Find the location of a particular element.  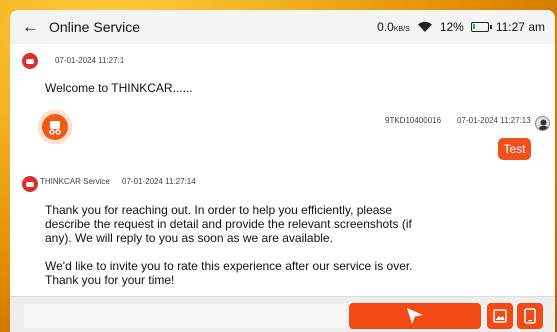

image-upload-button is located at coordinates (500, 316).